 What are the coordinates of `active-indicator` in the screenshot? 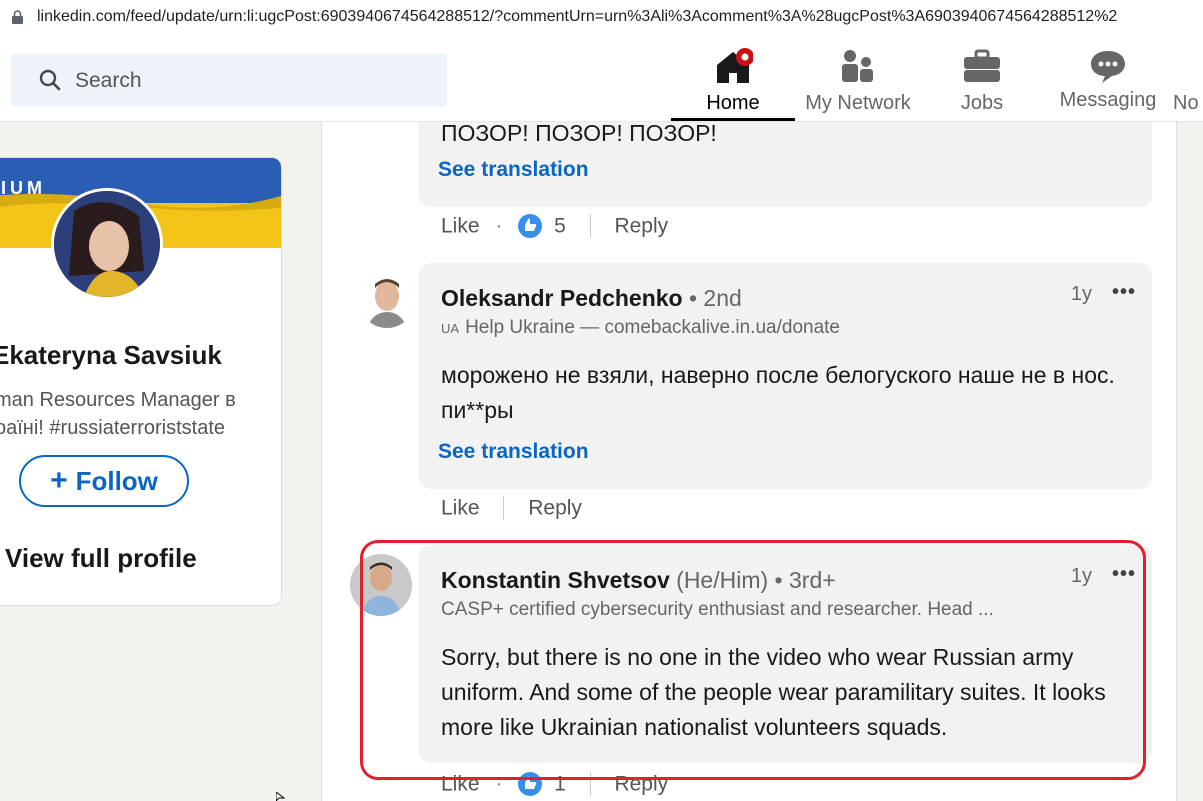 It's located at (733, 119).